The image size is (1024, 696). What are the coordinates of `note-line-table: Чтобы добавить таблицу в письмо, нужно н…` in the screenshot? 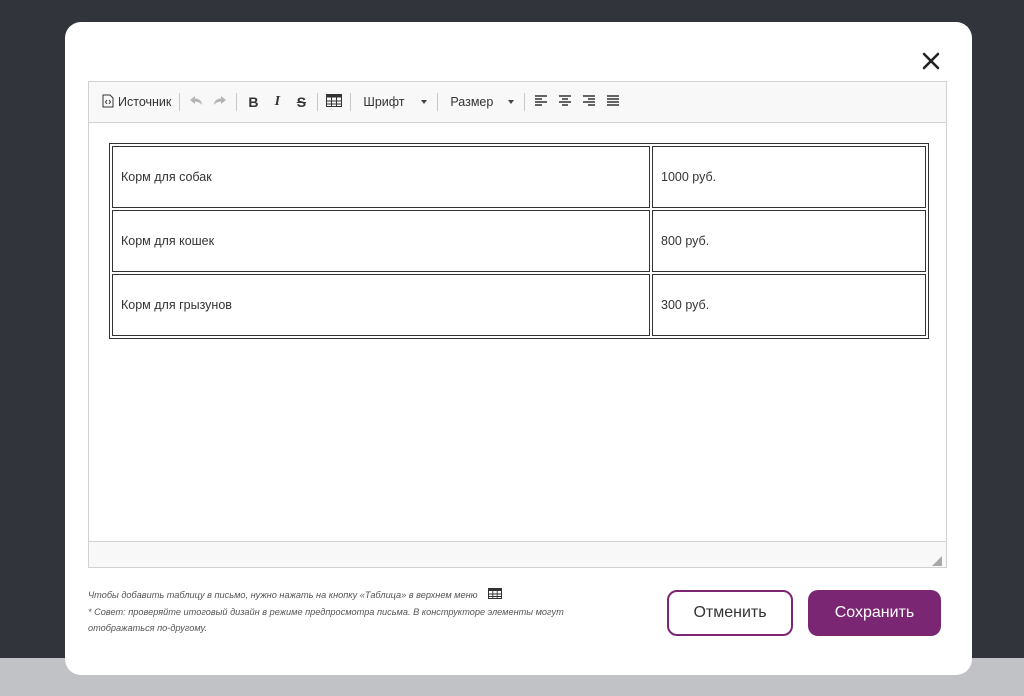 It's located at (348, 595).